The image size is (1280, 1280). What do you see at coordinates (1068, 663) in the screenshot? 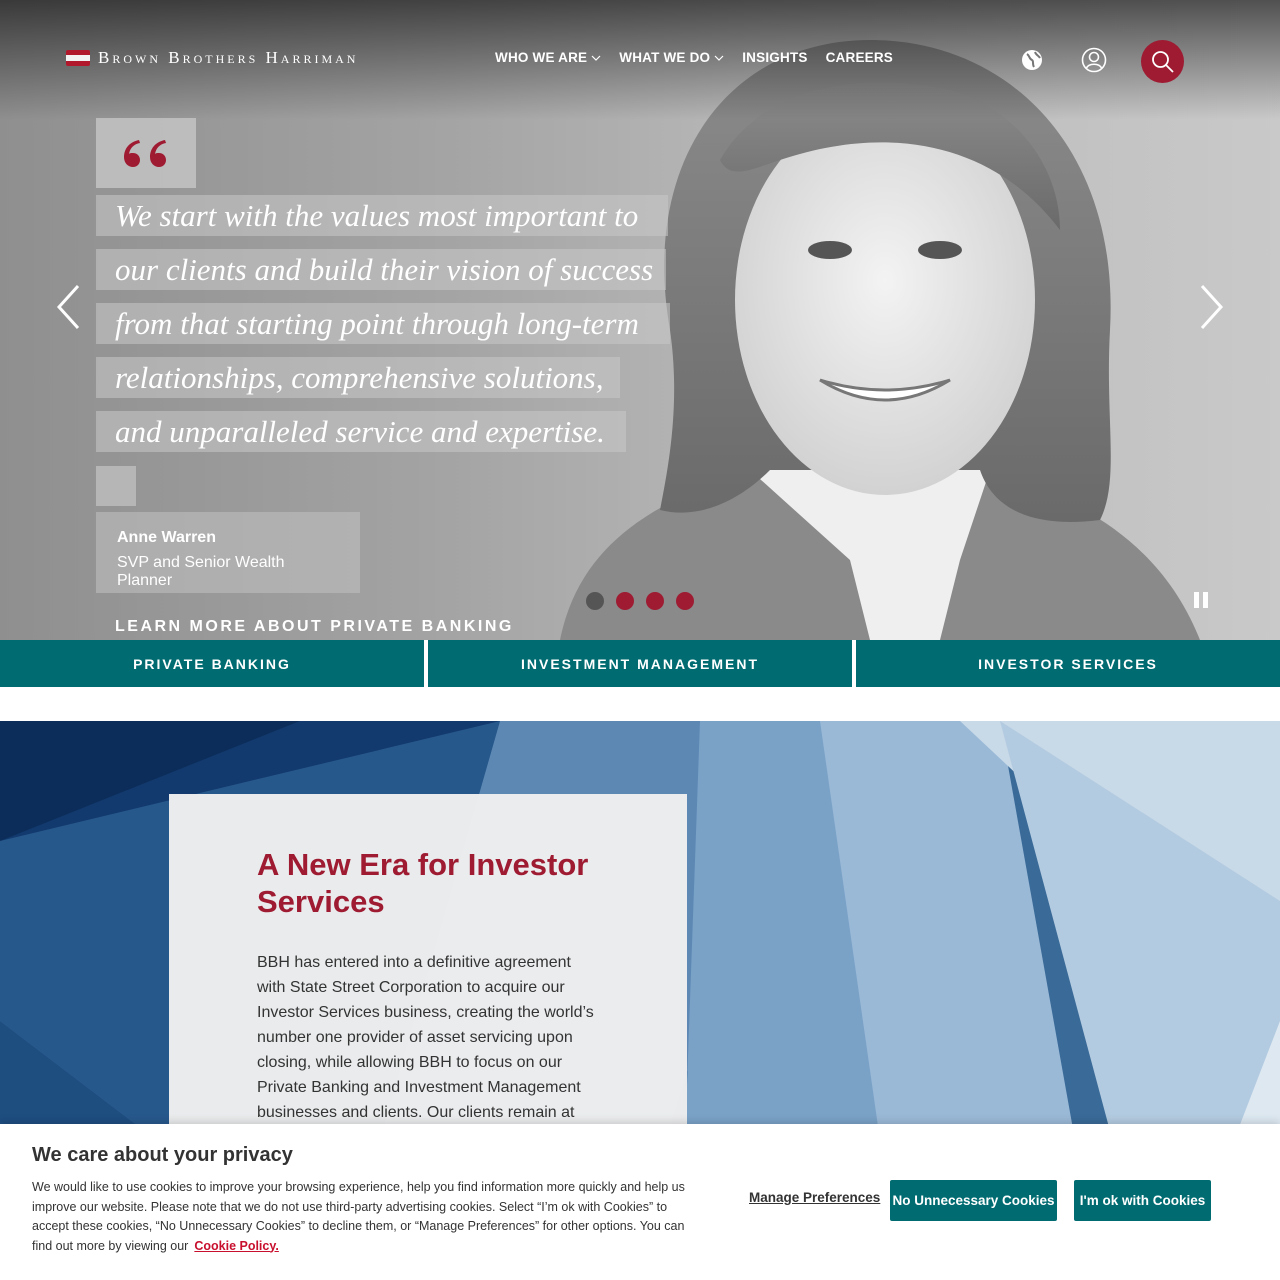
I see `tab-investor-services: INVESTOR SERVICES` at bounding box center [1068, 663].